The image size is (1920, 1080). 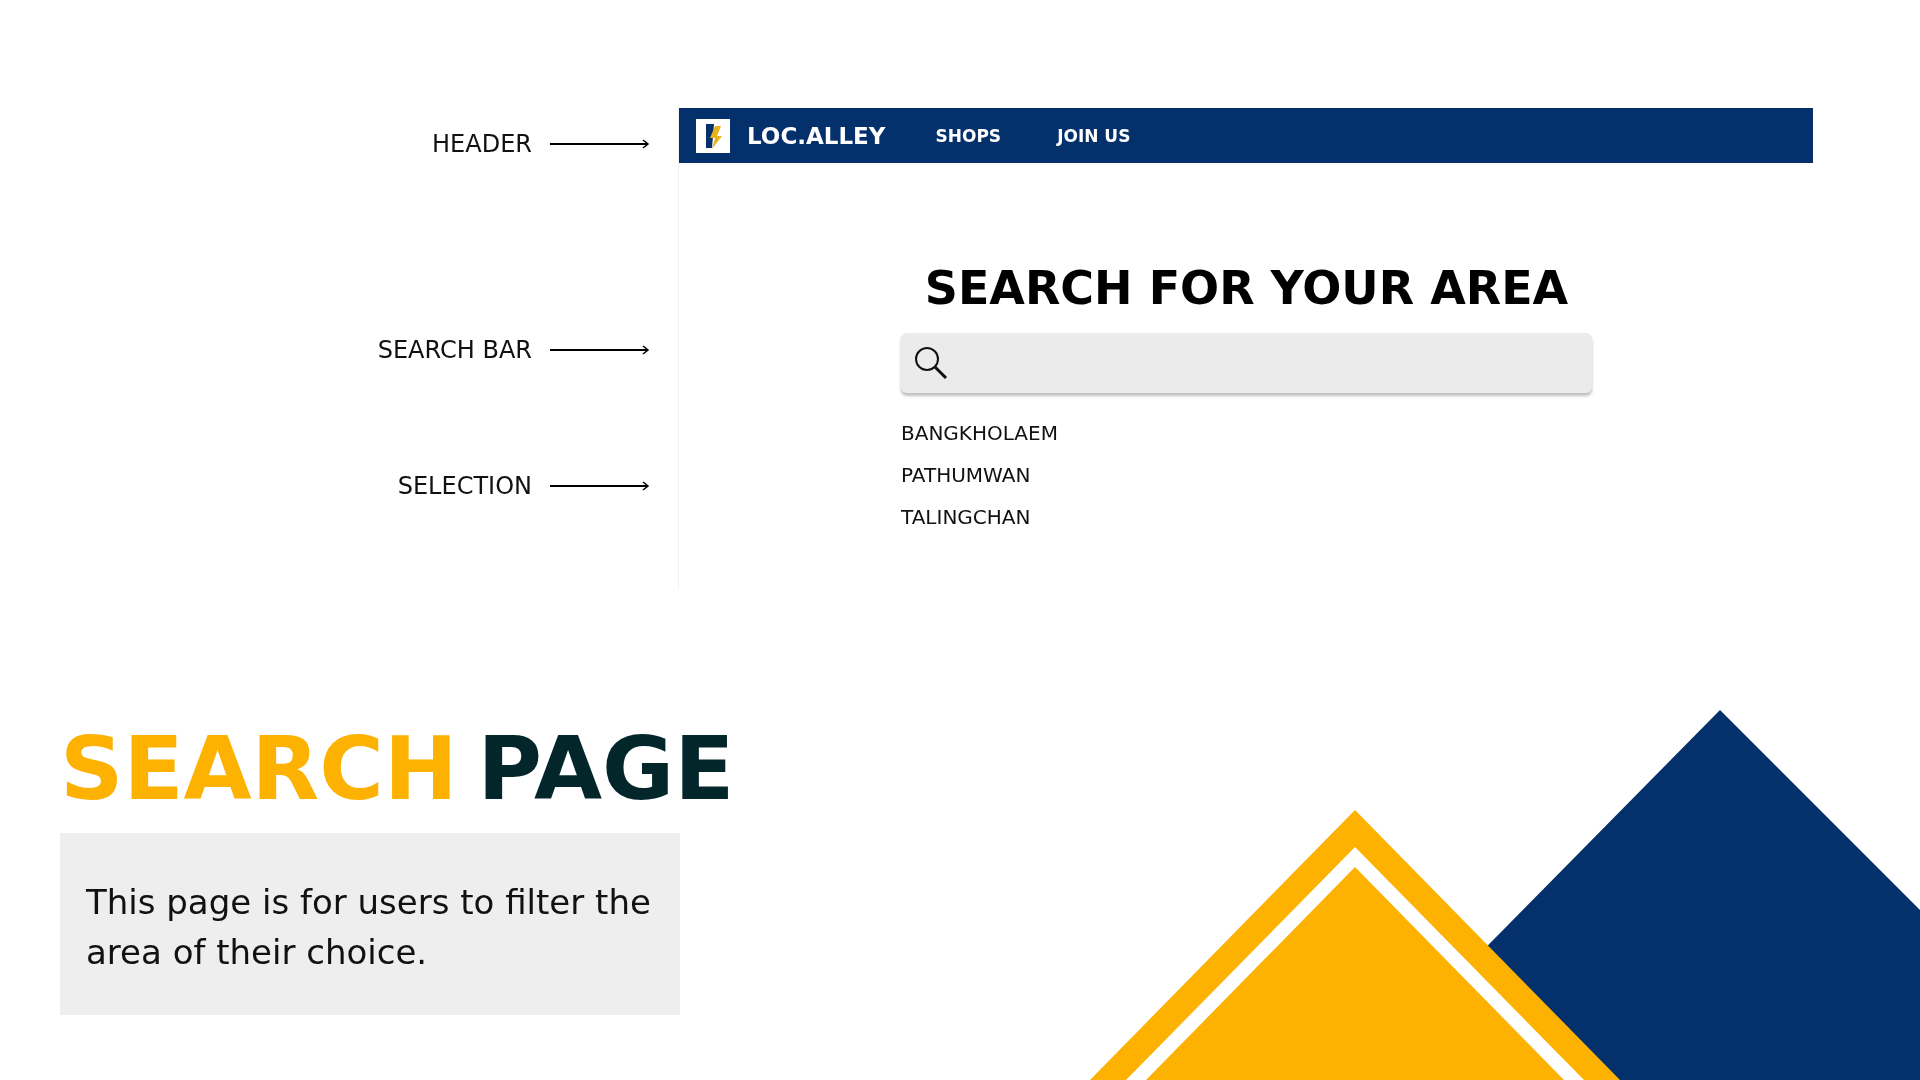 I want to click on brand-name: LOC.ALLEY, so click(x=816, y=135).